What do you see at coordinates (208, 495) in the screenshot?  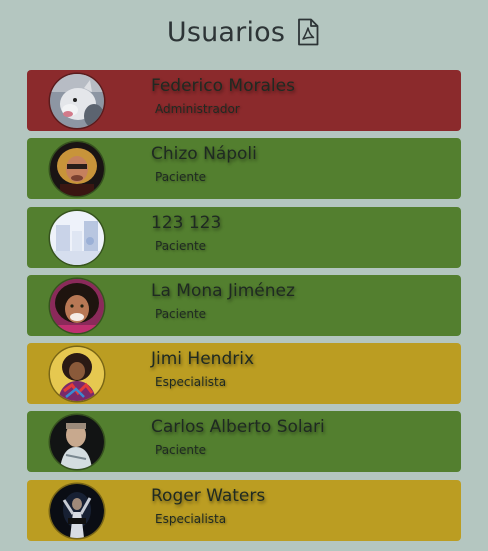 I see `user-name: Roger Waters` at bounding box center [208, 495].